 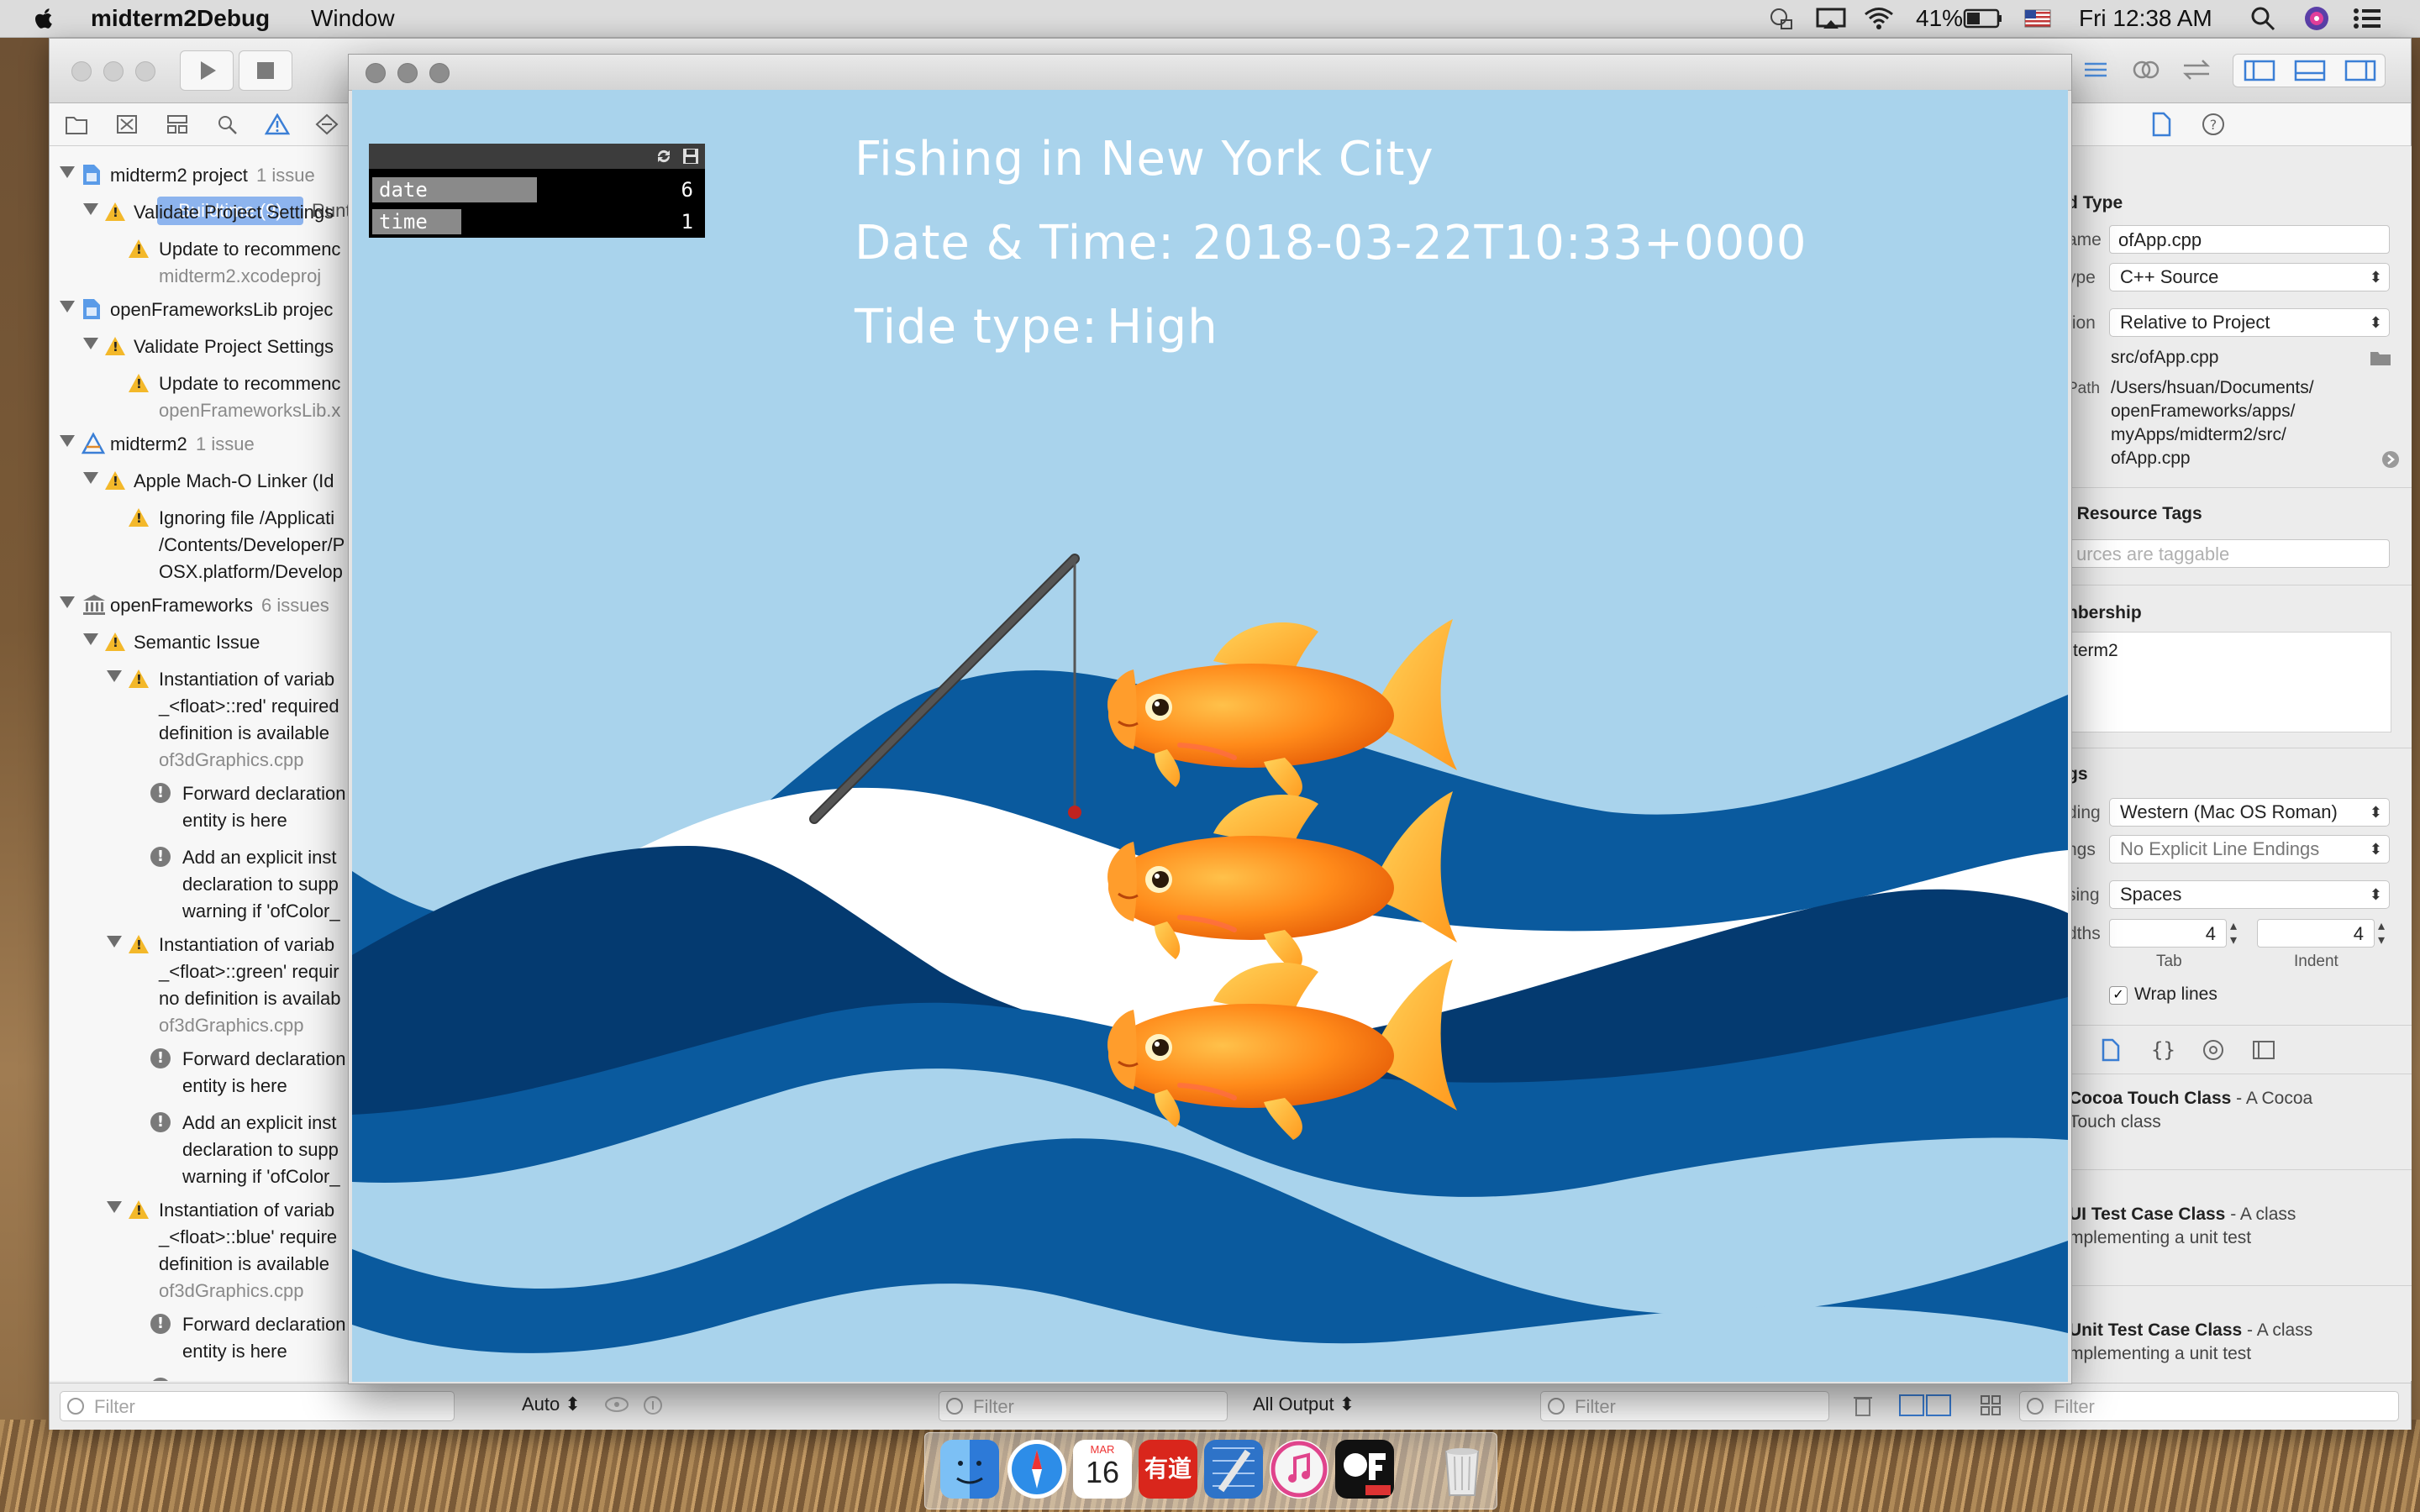 What do you see at coordinates (2249, 322) in the screenshot?
I see `location-select: Relative to Project ⬍` at bounding box center [2249, 322].